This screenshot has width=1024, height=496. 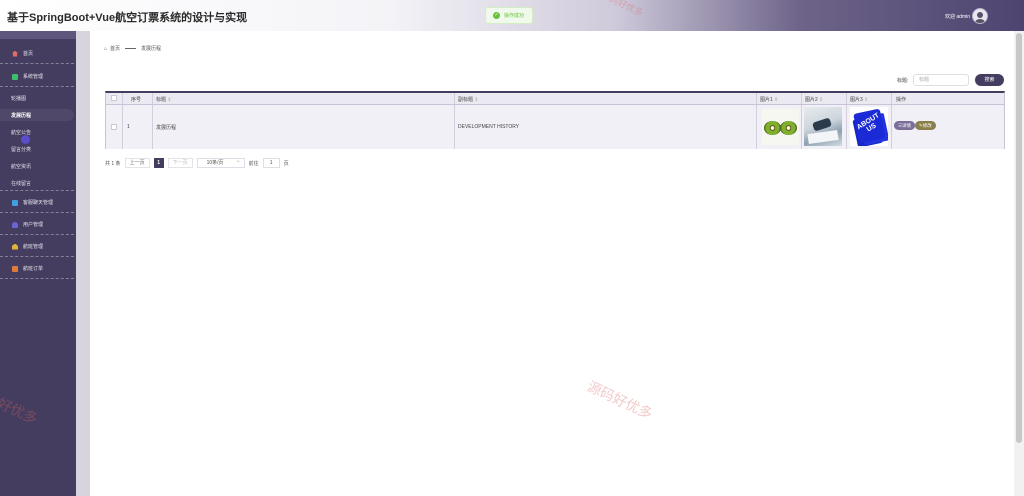 What do you see at coordinates (21, 149) in the screenshot?
I see `sidebar-item-label: 留言分类` at bounding box center [21, 149].